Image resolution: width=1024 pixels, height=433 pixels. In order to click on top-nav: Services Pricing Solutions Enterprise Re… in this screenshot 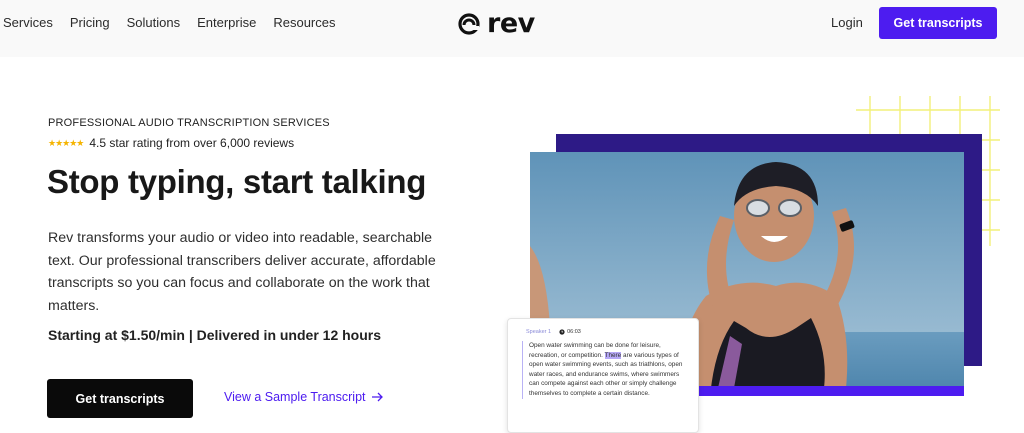, I will do `click(512, 28)`.